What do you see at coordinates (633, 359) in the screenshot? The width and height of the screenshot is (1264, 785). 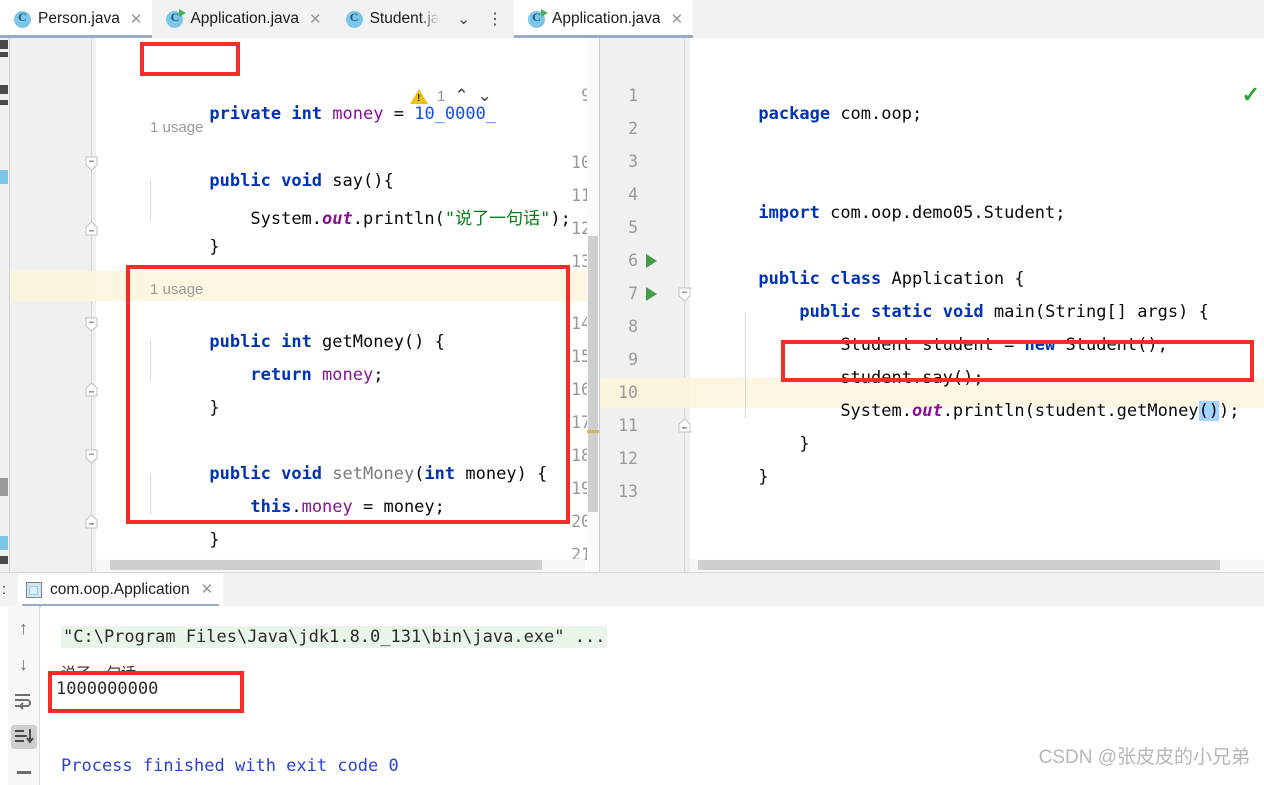 I see `line-number: 9` at bounding box center [633, 359].